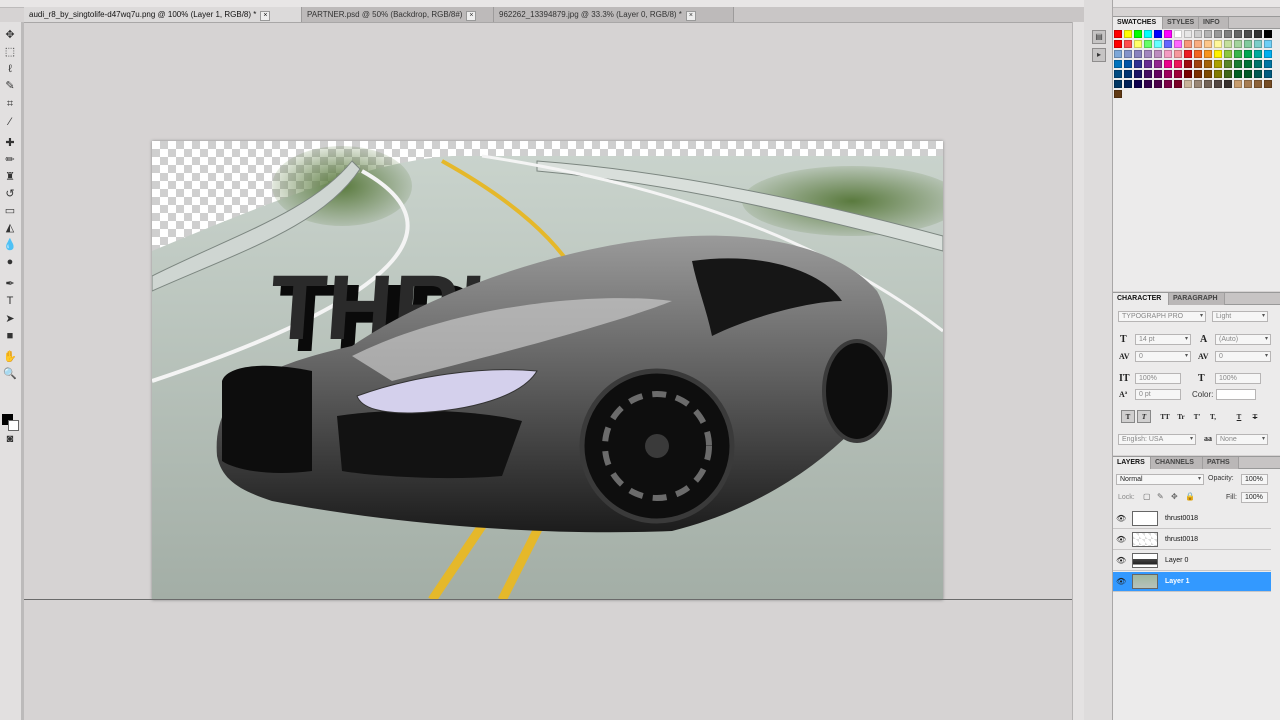  What do you see at coordinates (10, 122) in the screenshot?
I see `eyedropper-tool-icon: ⁄` at bounding box center [10, 122].